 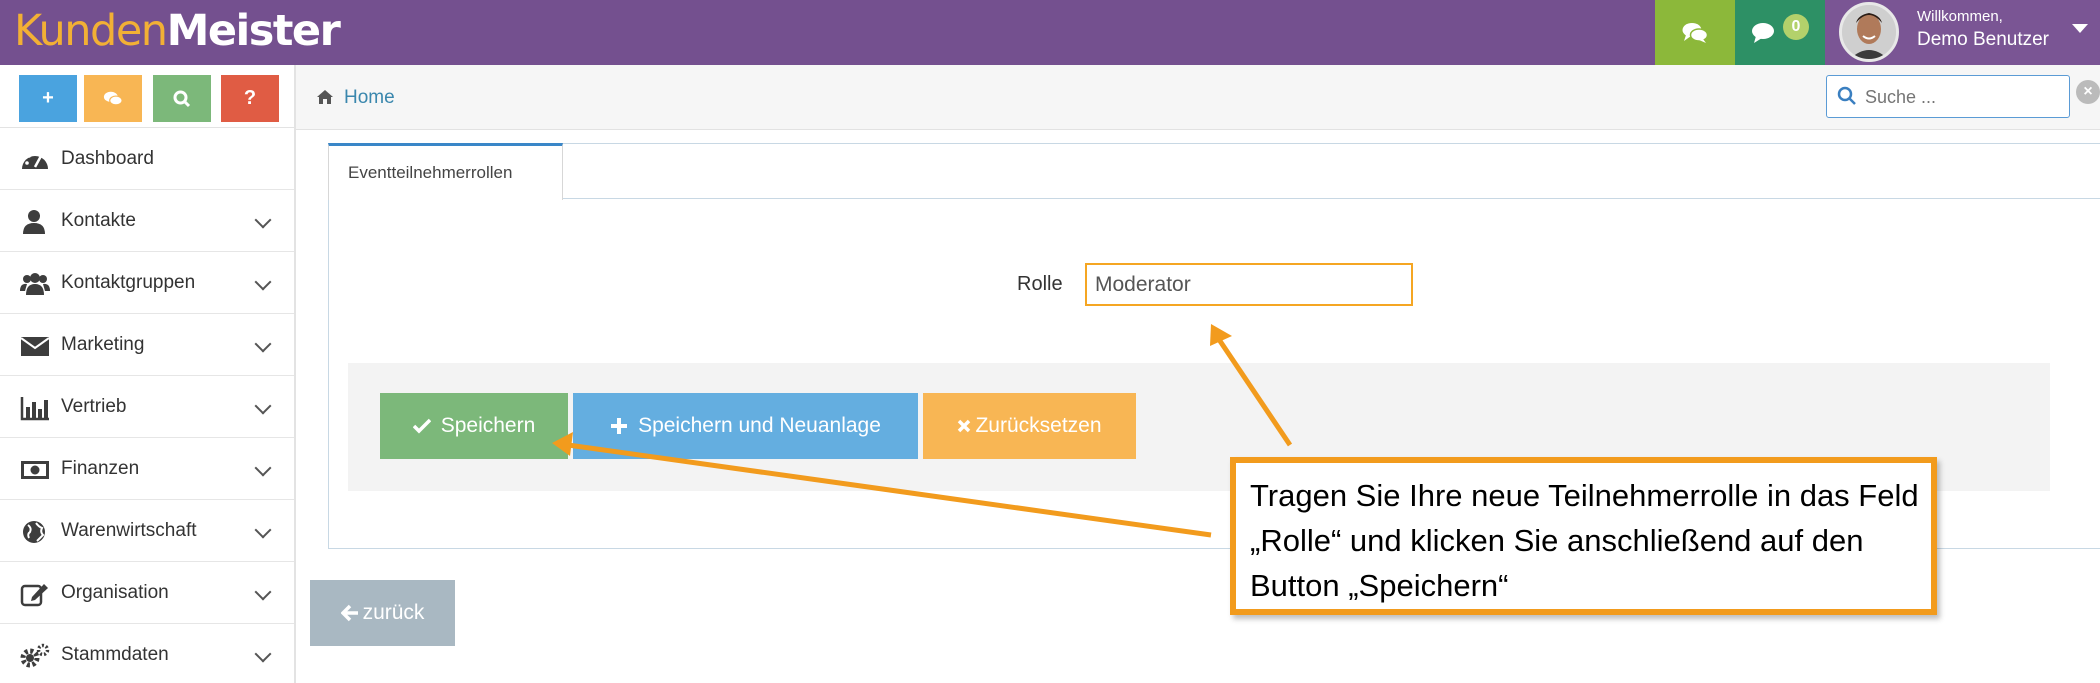 What do you see at coordinates (35, 284) in the screenshot?
I see `users-icon` at bounding box center [35, 284].